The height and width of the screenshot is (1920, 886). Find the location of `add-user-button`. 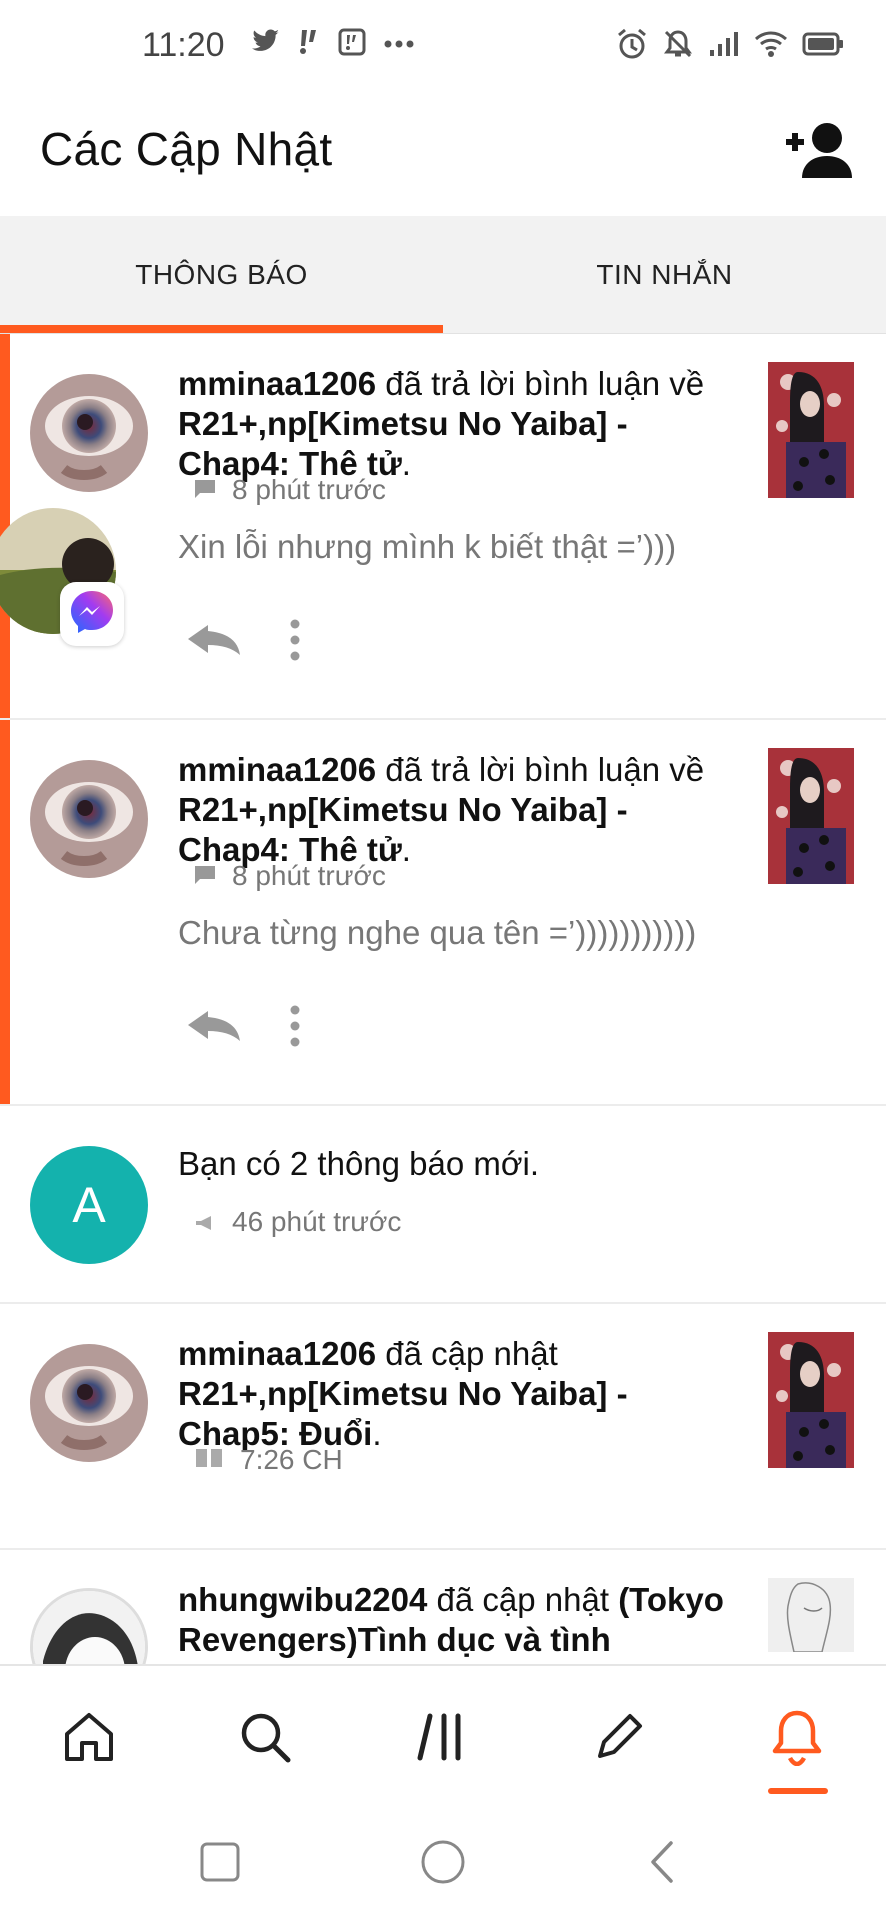

add-user-button is located at coordinates (819, 150).